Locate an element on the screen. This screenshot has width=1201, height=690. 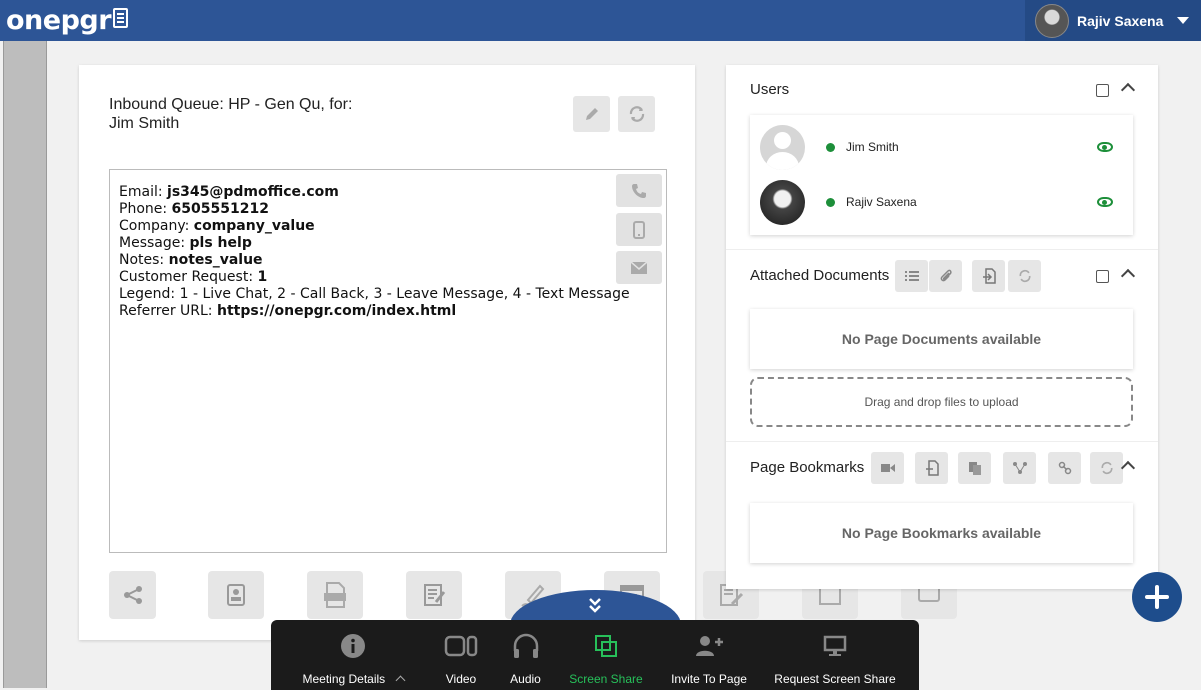
screen-share-label: Screen Share is located at coordinates (606, 679).